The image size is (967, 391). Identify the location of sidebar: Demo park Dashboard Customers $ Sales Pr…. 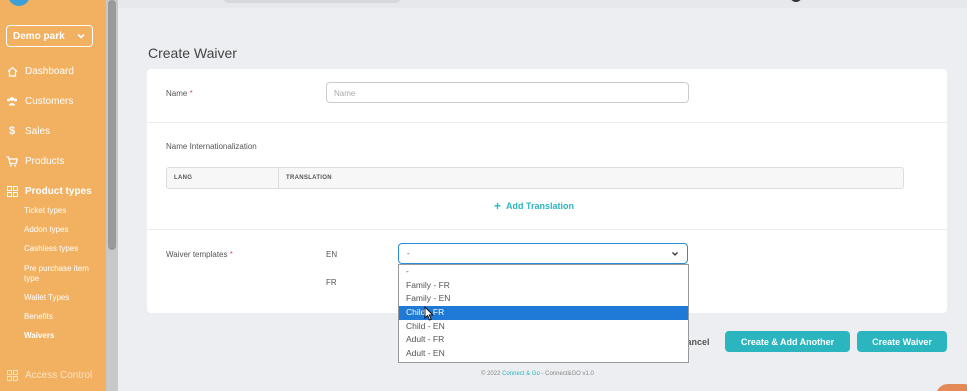
(53, 195).